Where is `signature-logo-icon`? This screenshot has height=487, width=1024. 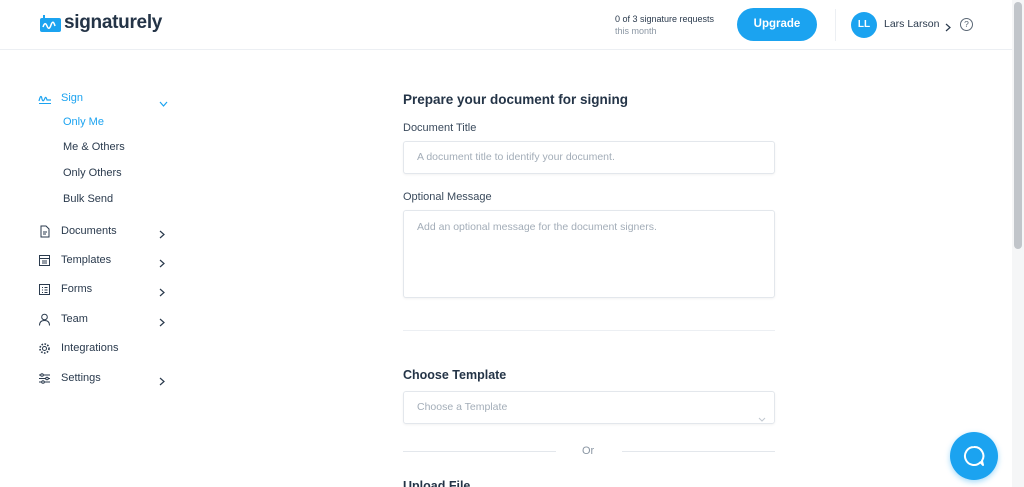 signature-logo-icon is located at coordinates (50, 23).